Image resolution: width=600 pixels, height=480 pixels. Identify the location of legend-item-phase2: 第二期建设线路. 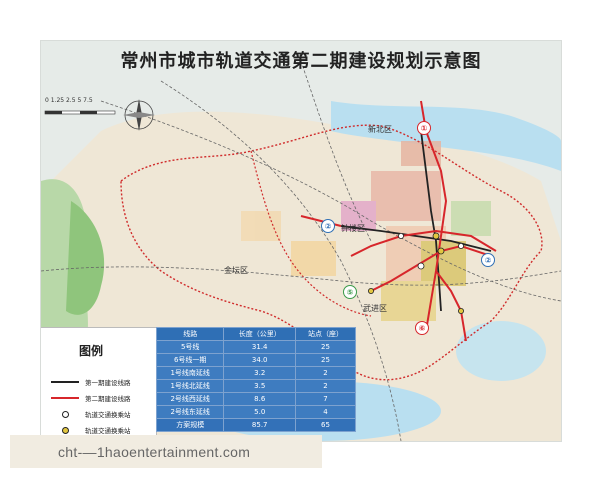
(91, 398).